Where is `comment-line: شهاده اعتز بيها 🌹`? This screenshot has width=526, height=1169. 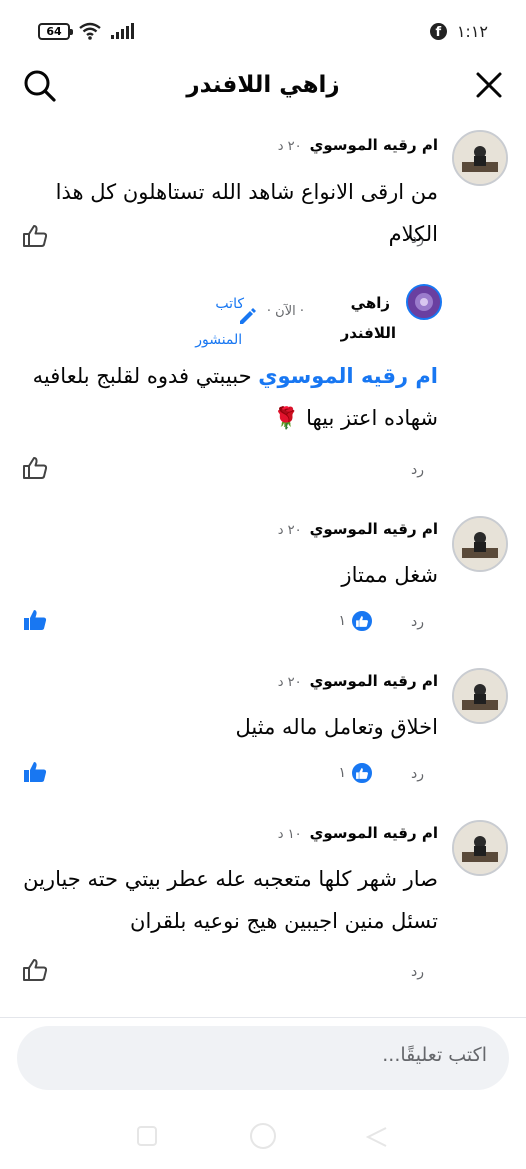 comment-line: شهاده اعتز بيها 🌹 is located at coordinates (355, 418).